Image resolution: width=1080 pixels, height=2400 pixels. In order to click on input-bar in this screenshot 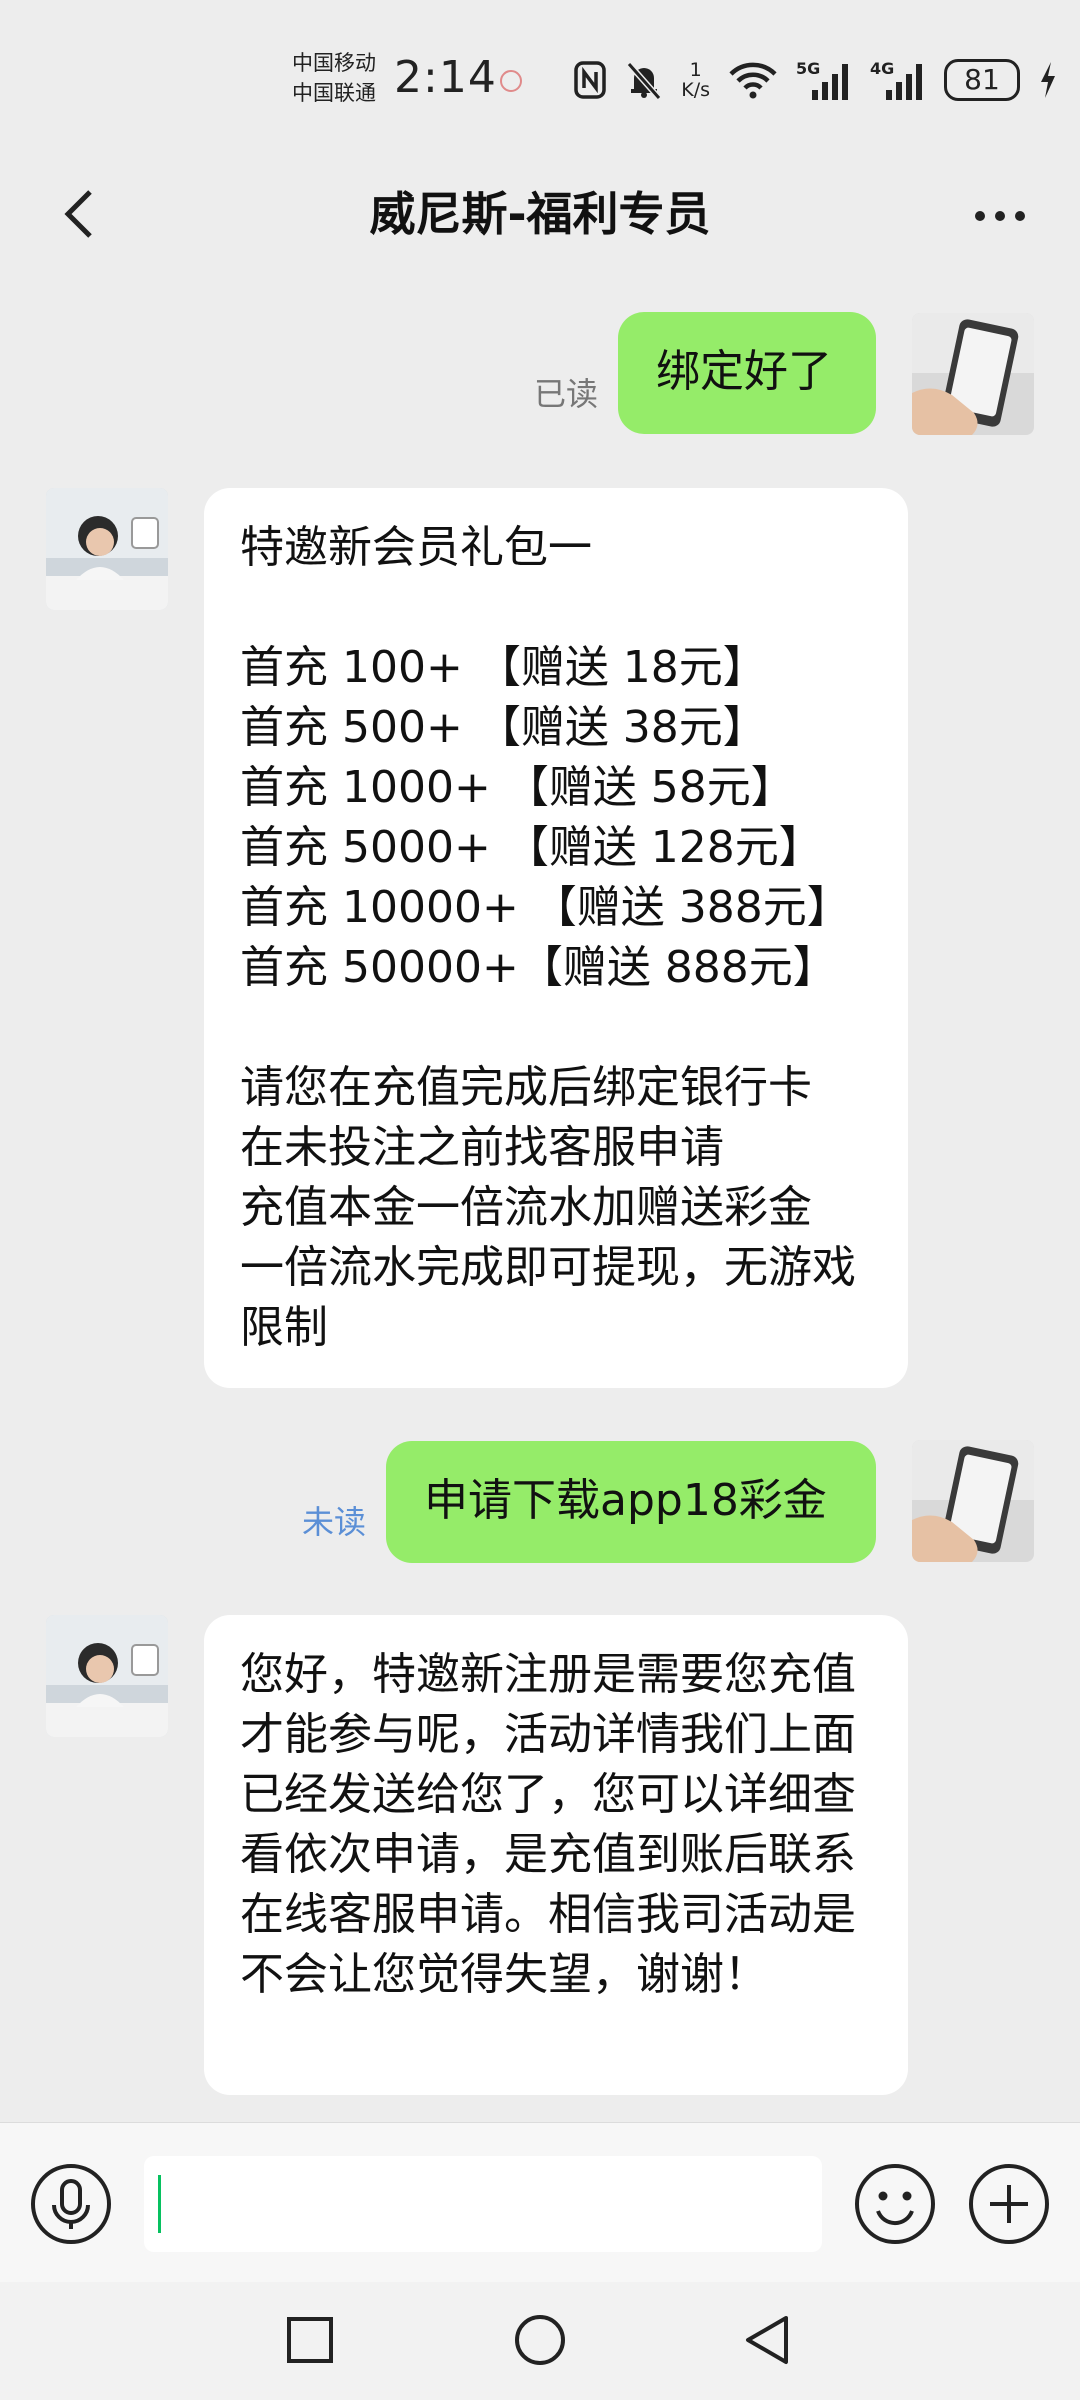, I will do `click(540, 2202)`.